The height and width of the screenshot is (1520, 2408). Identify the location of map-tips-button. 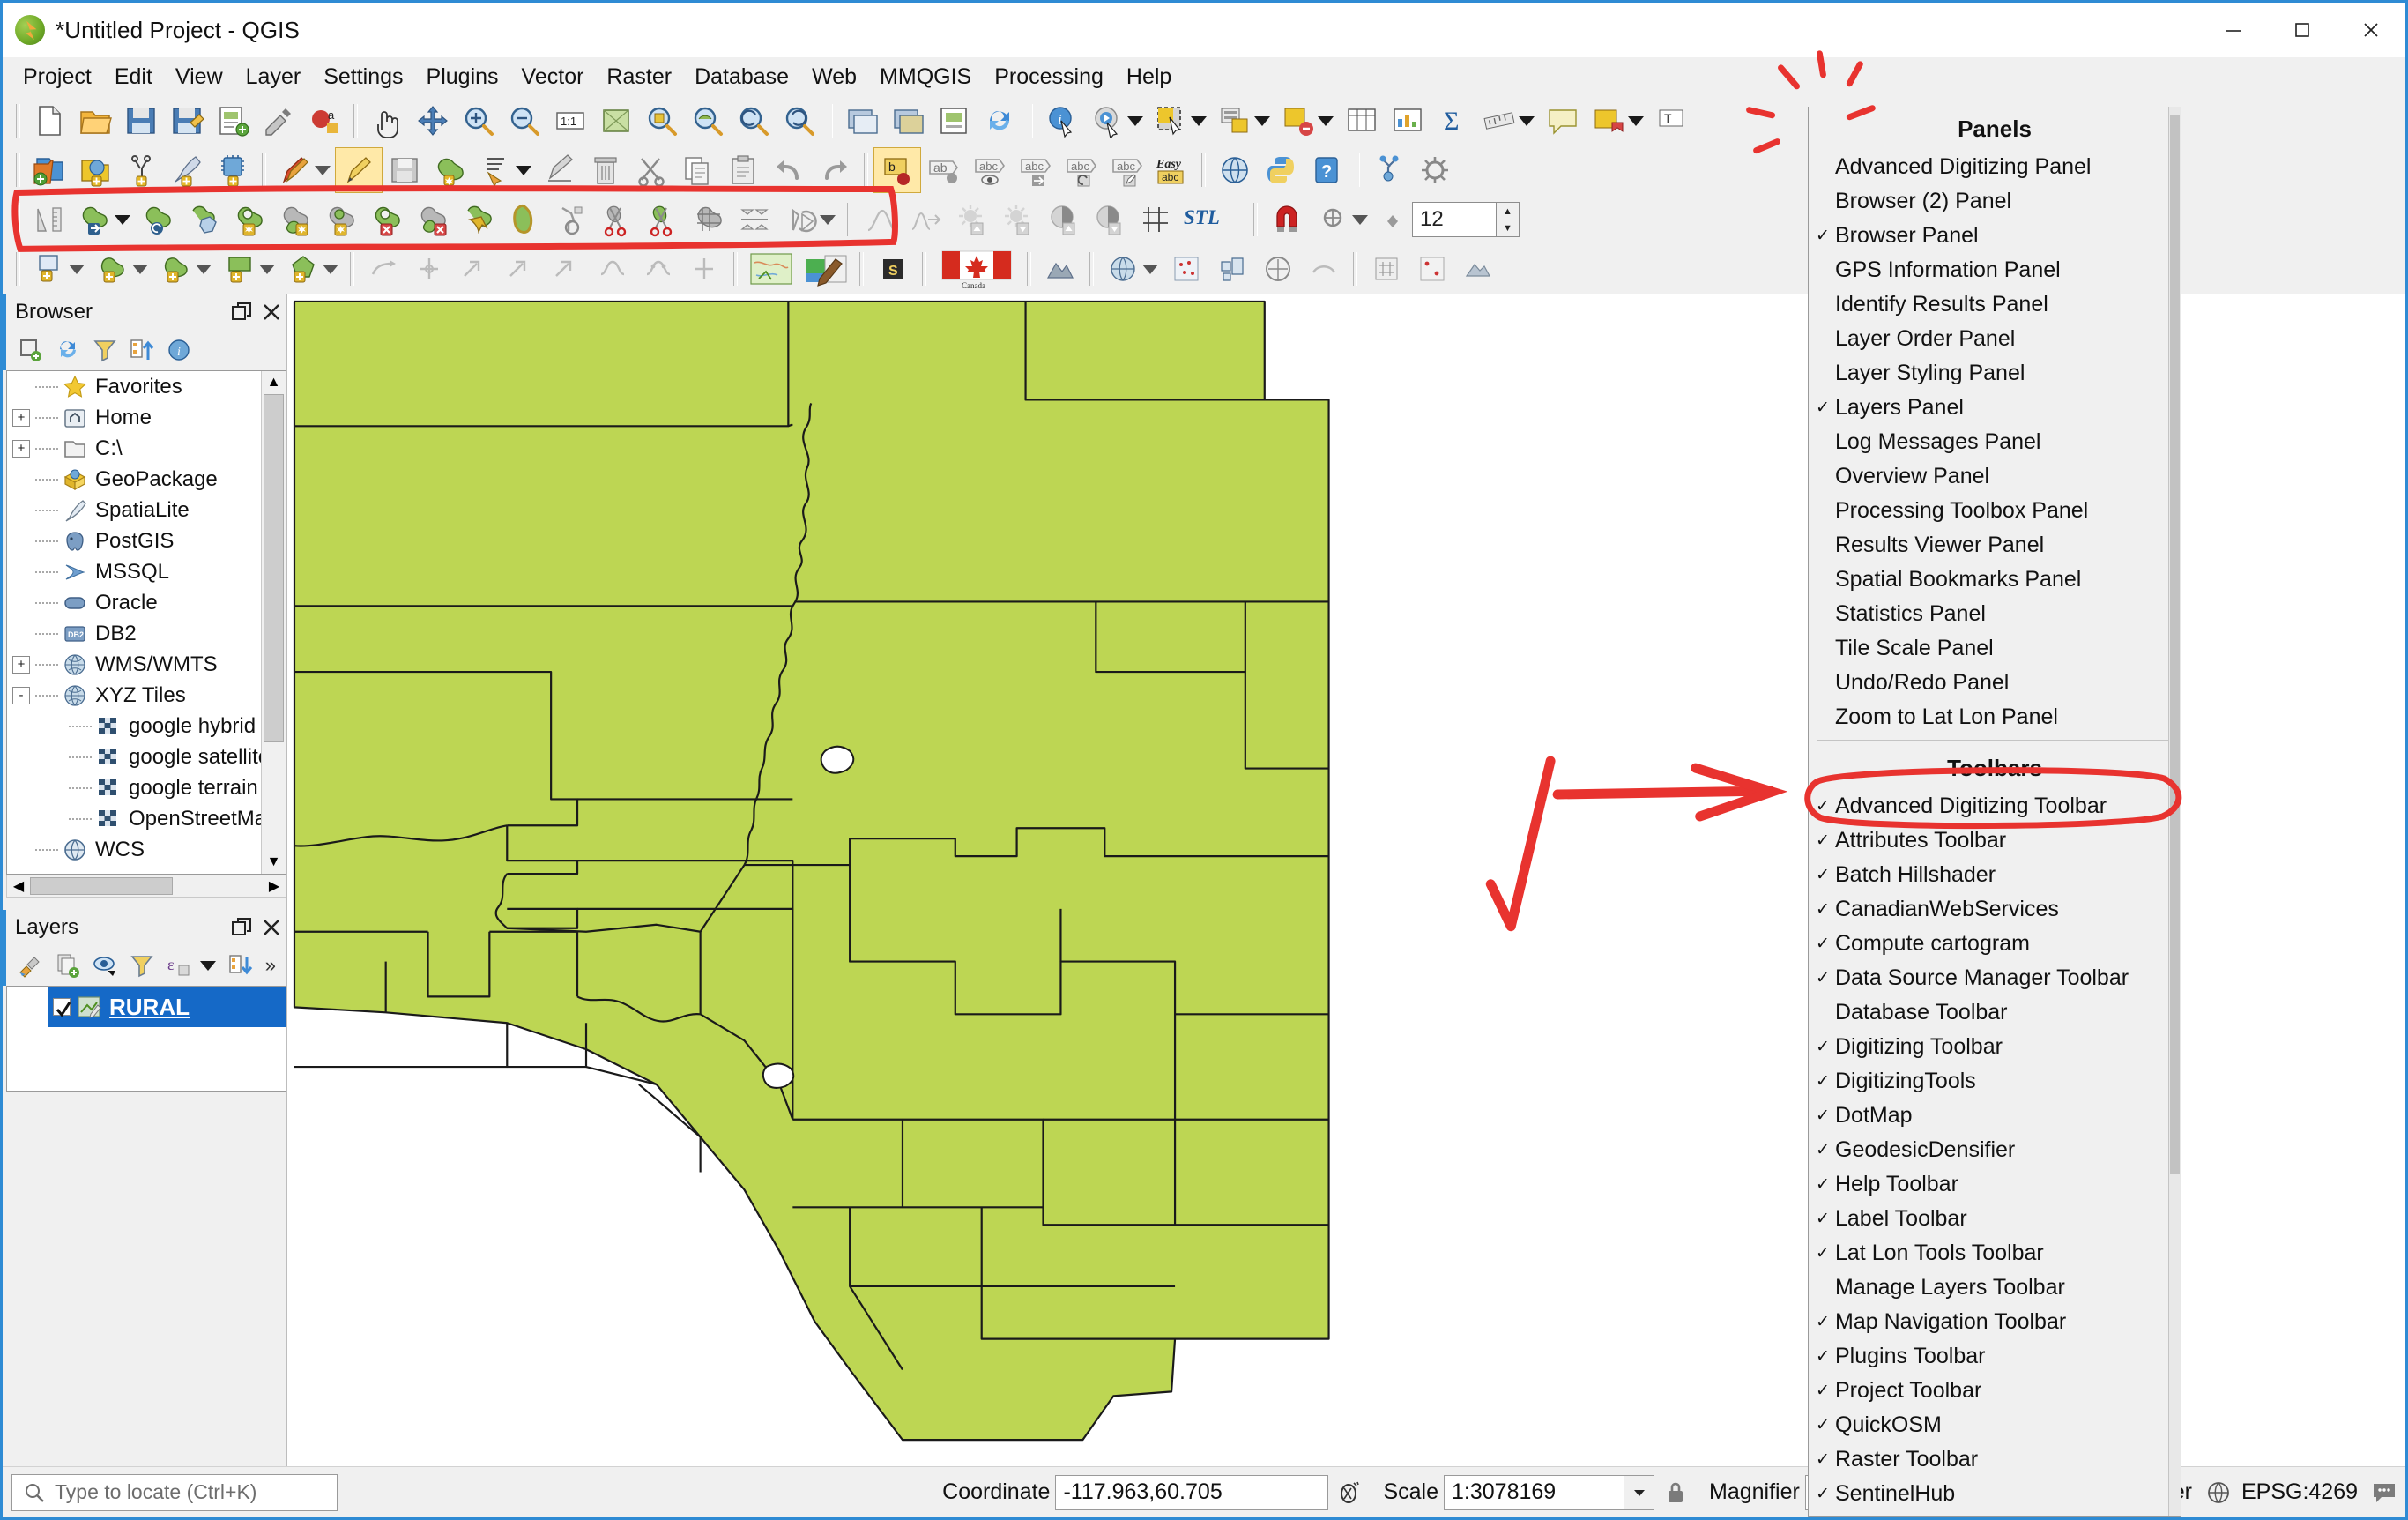
(1563, 121).